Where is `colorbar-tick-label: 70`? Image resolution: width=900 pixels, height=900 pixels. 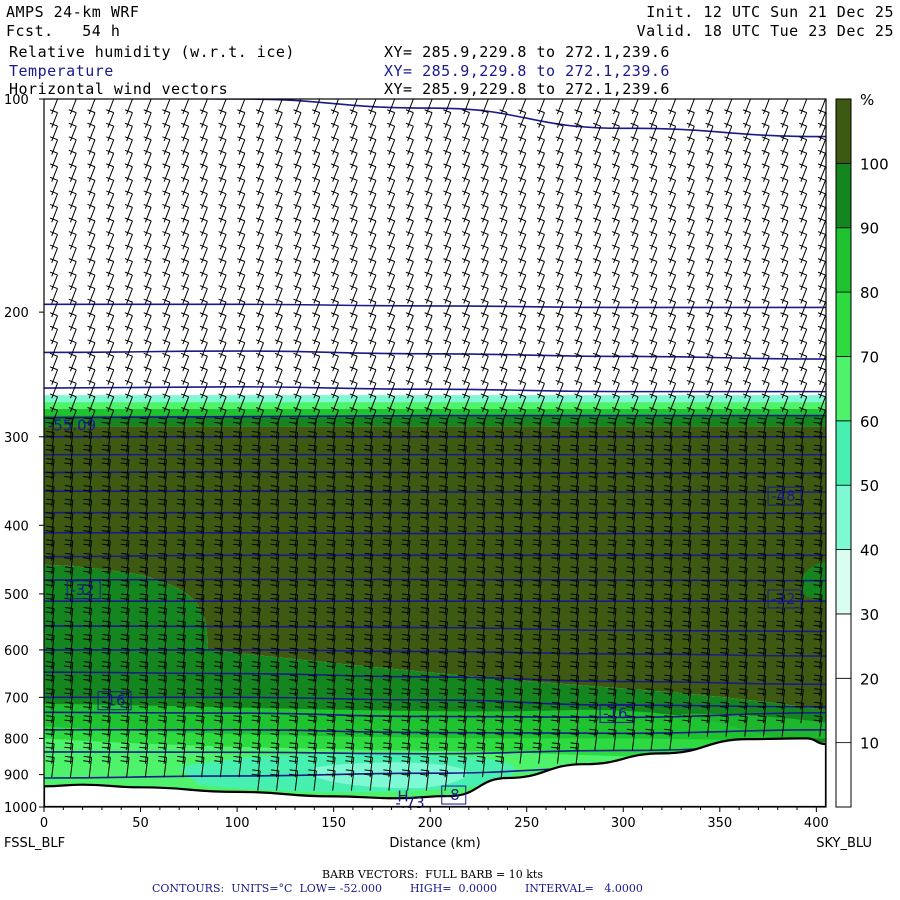 colorbar-tick-label: 70 is located at coordinates (869, 357).